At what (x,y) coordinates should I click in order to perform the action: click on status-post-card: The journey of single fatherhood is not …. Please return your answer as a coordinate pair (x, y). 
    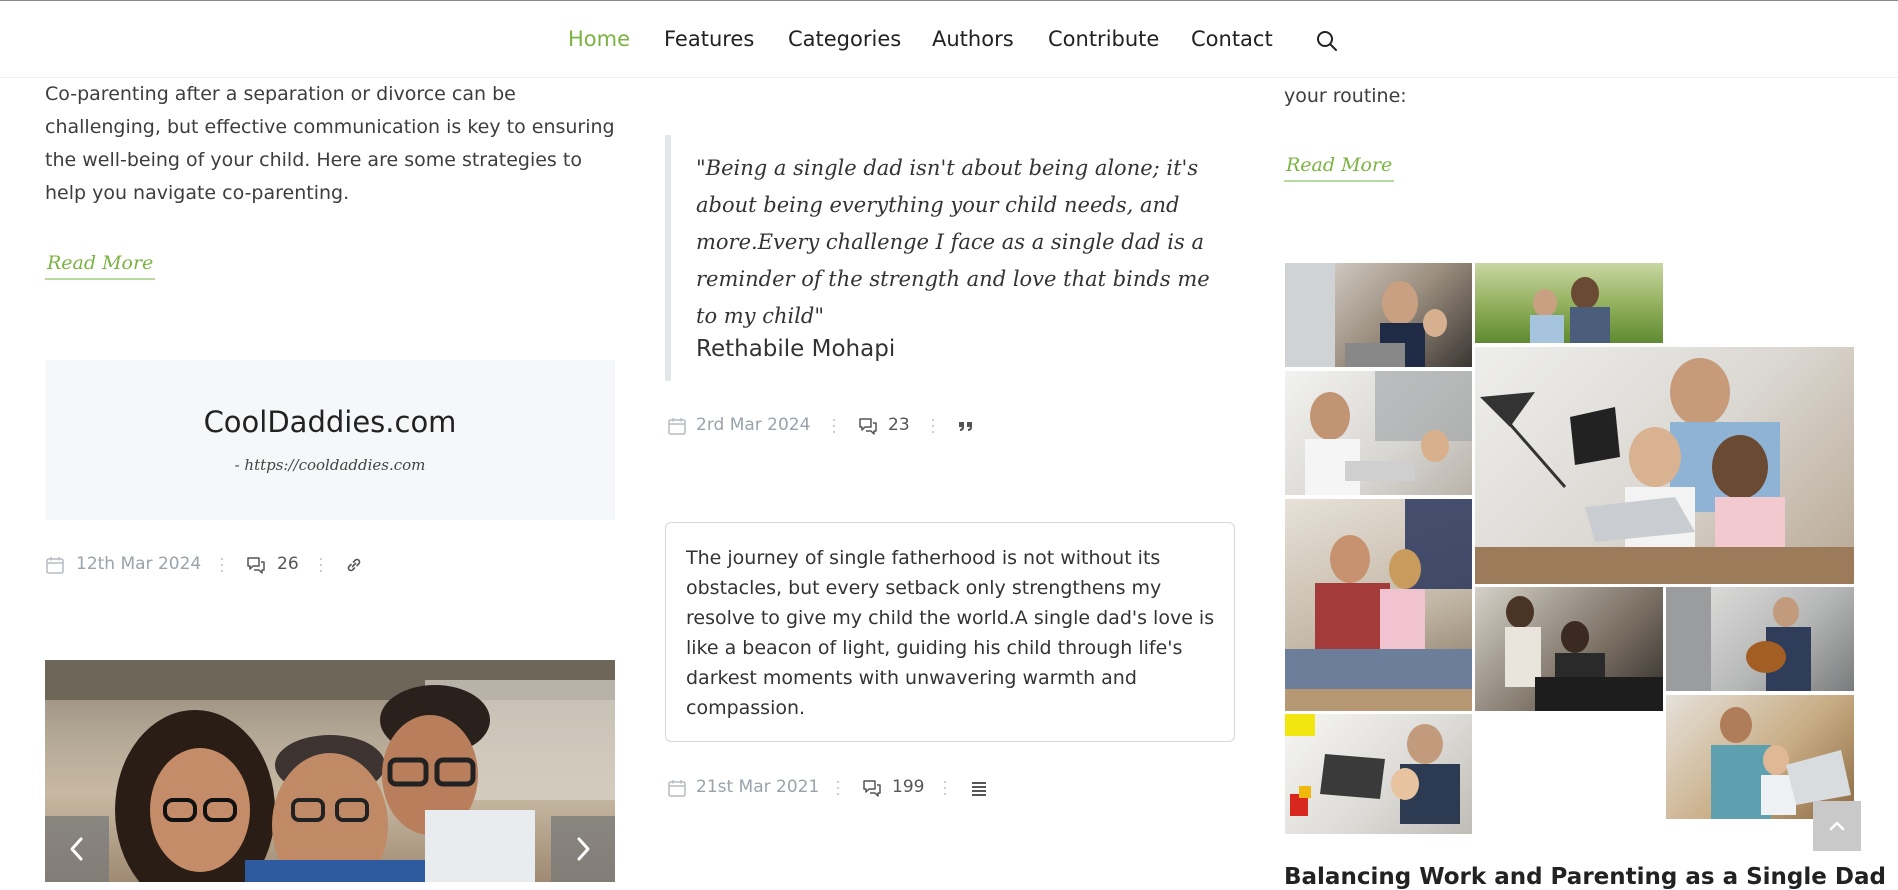
    Looking at the image, I should click on (950, 632).